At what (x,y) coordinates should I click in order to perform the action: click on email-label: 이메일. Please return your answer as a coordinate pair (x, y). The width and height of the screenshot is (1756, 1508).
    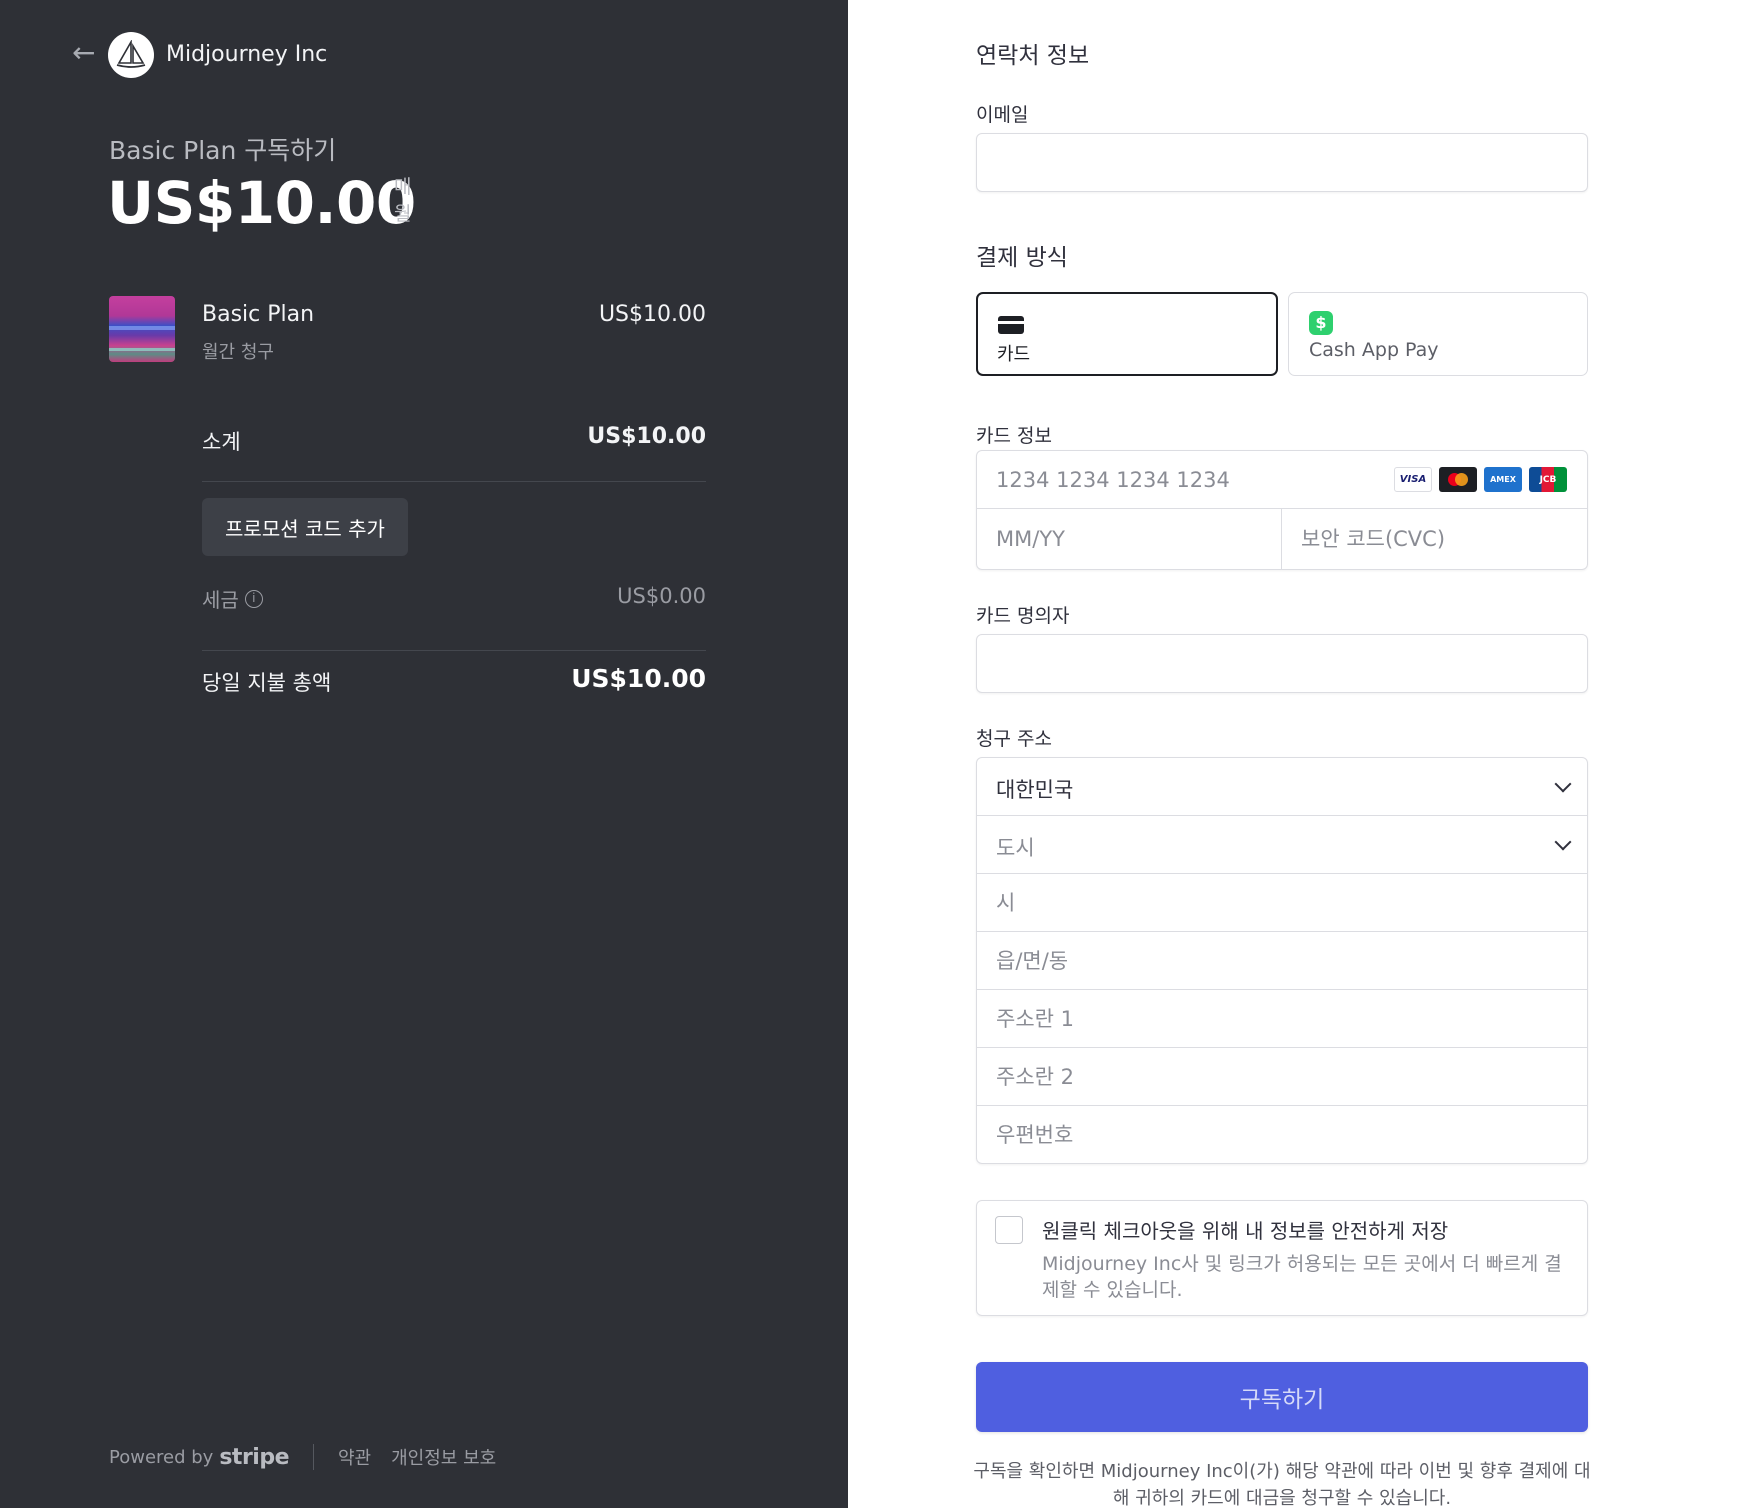
    Looking at the image, I should click on (1002, 115).